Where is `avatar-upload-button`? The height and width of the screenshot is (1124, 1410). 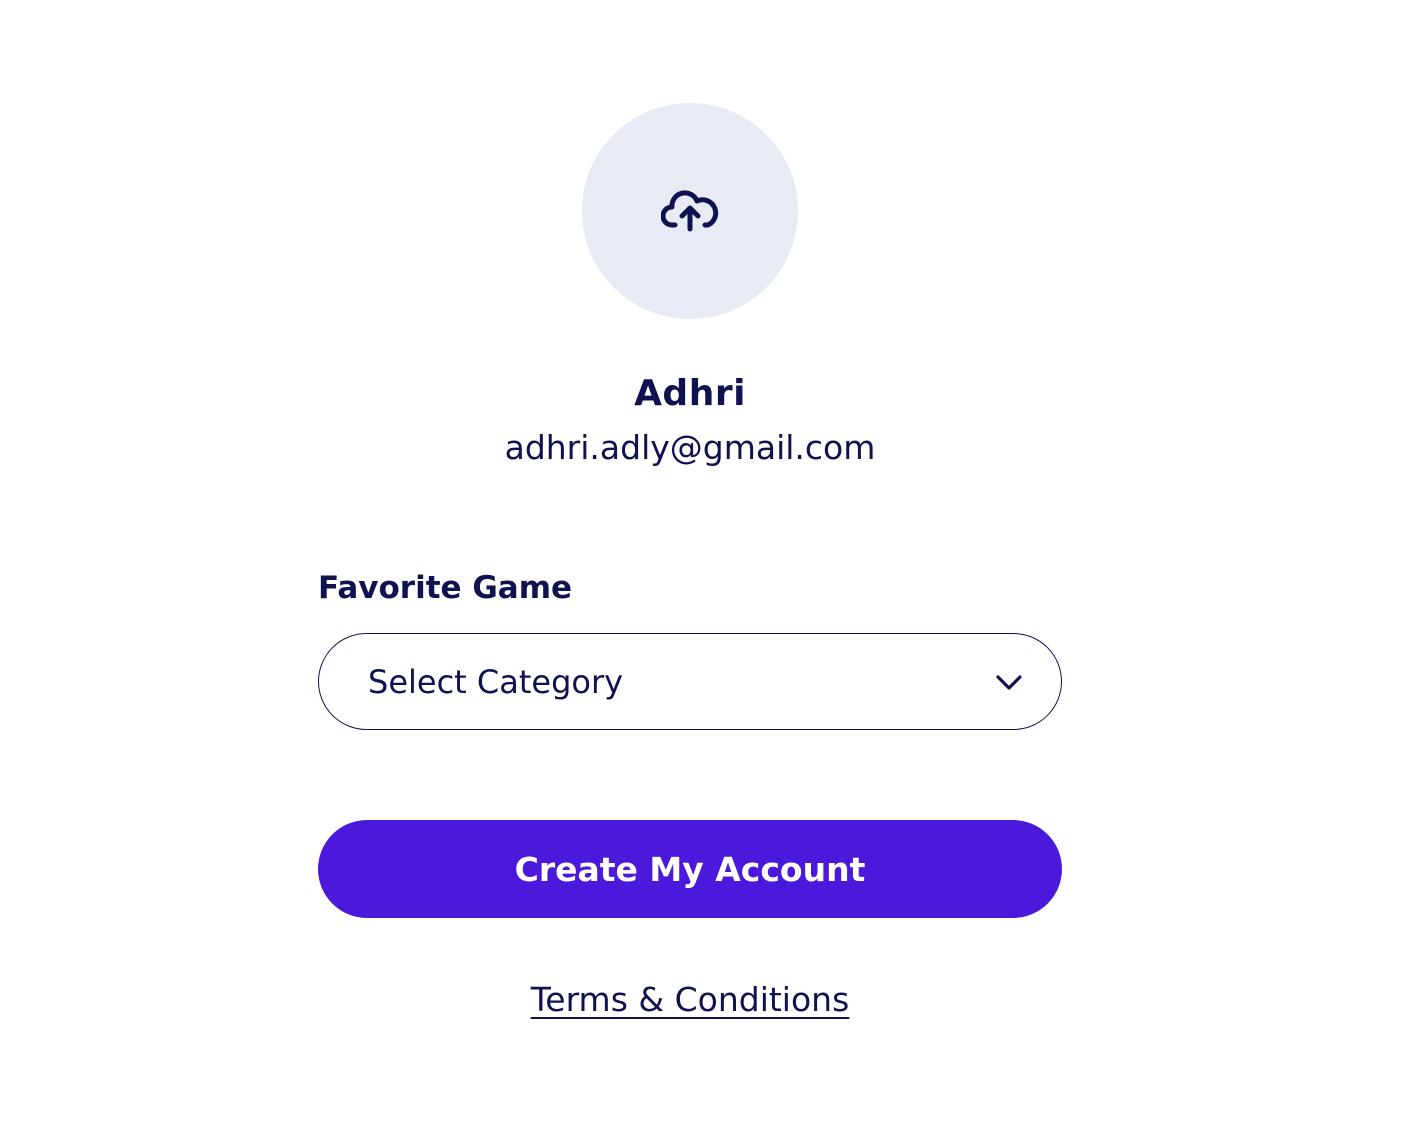
avatar-upload-button is located at coordinates (690, 211).